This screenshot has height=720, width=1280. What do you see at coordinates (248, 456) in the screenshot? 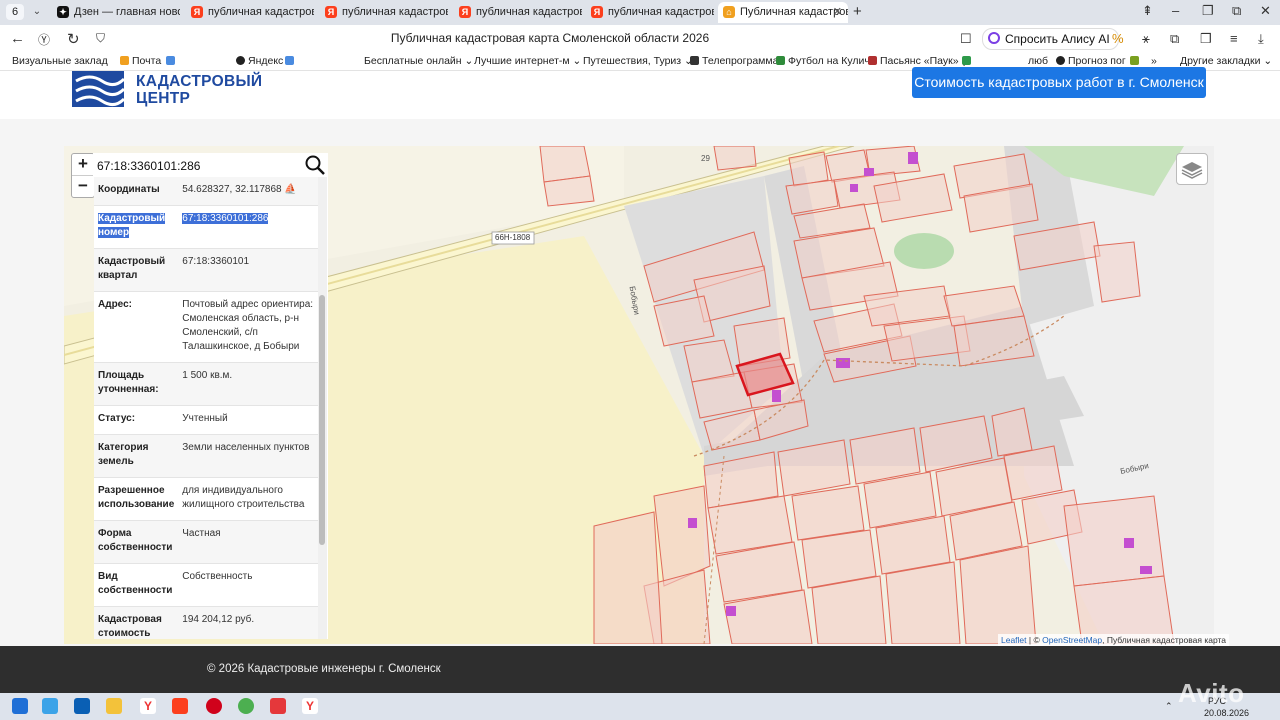
I see `info-value: Земли населенных пунктов` at bounding box center [248, 456].